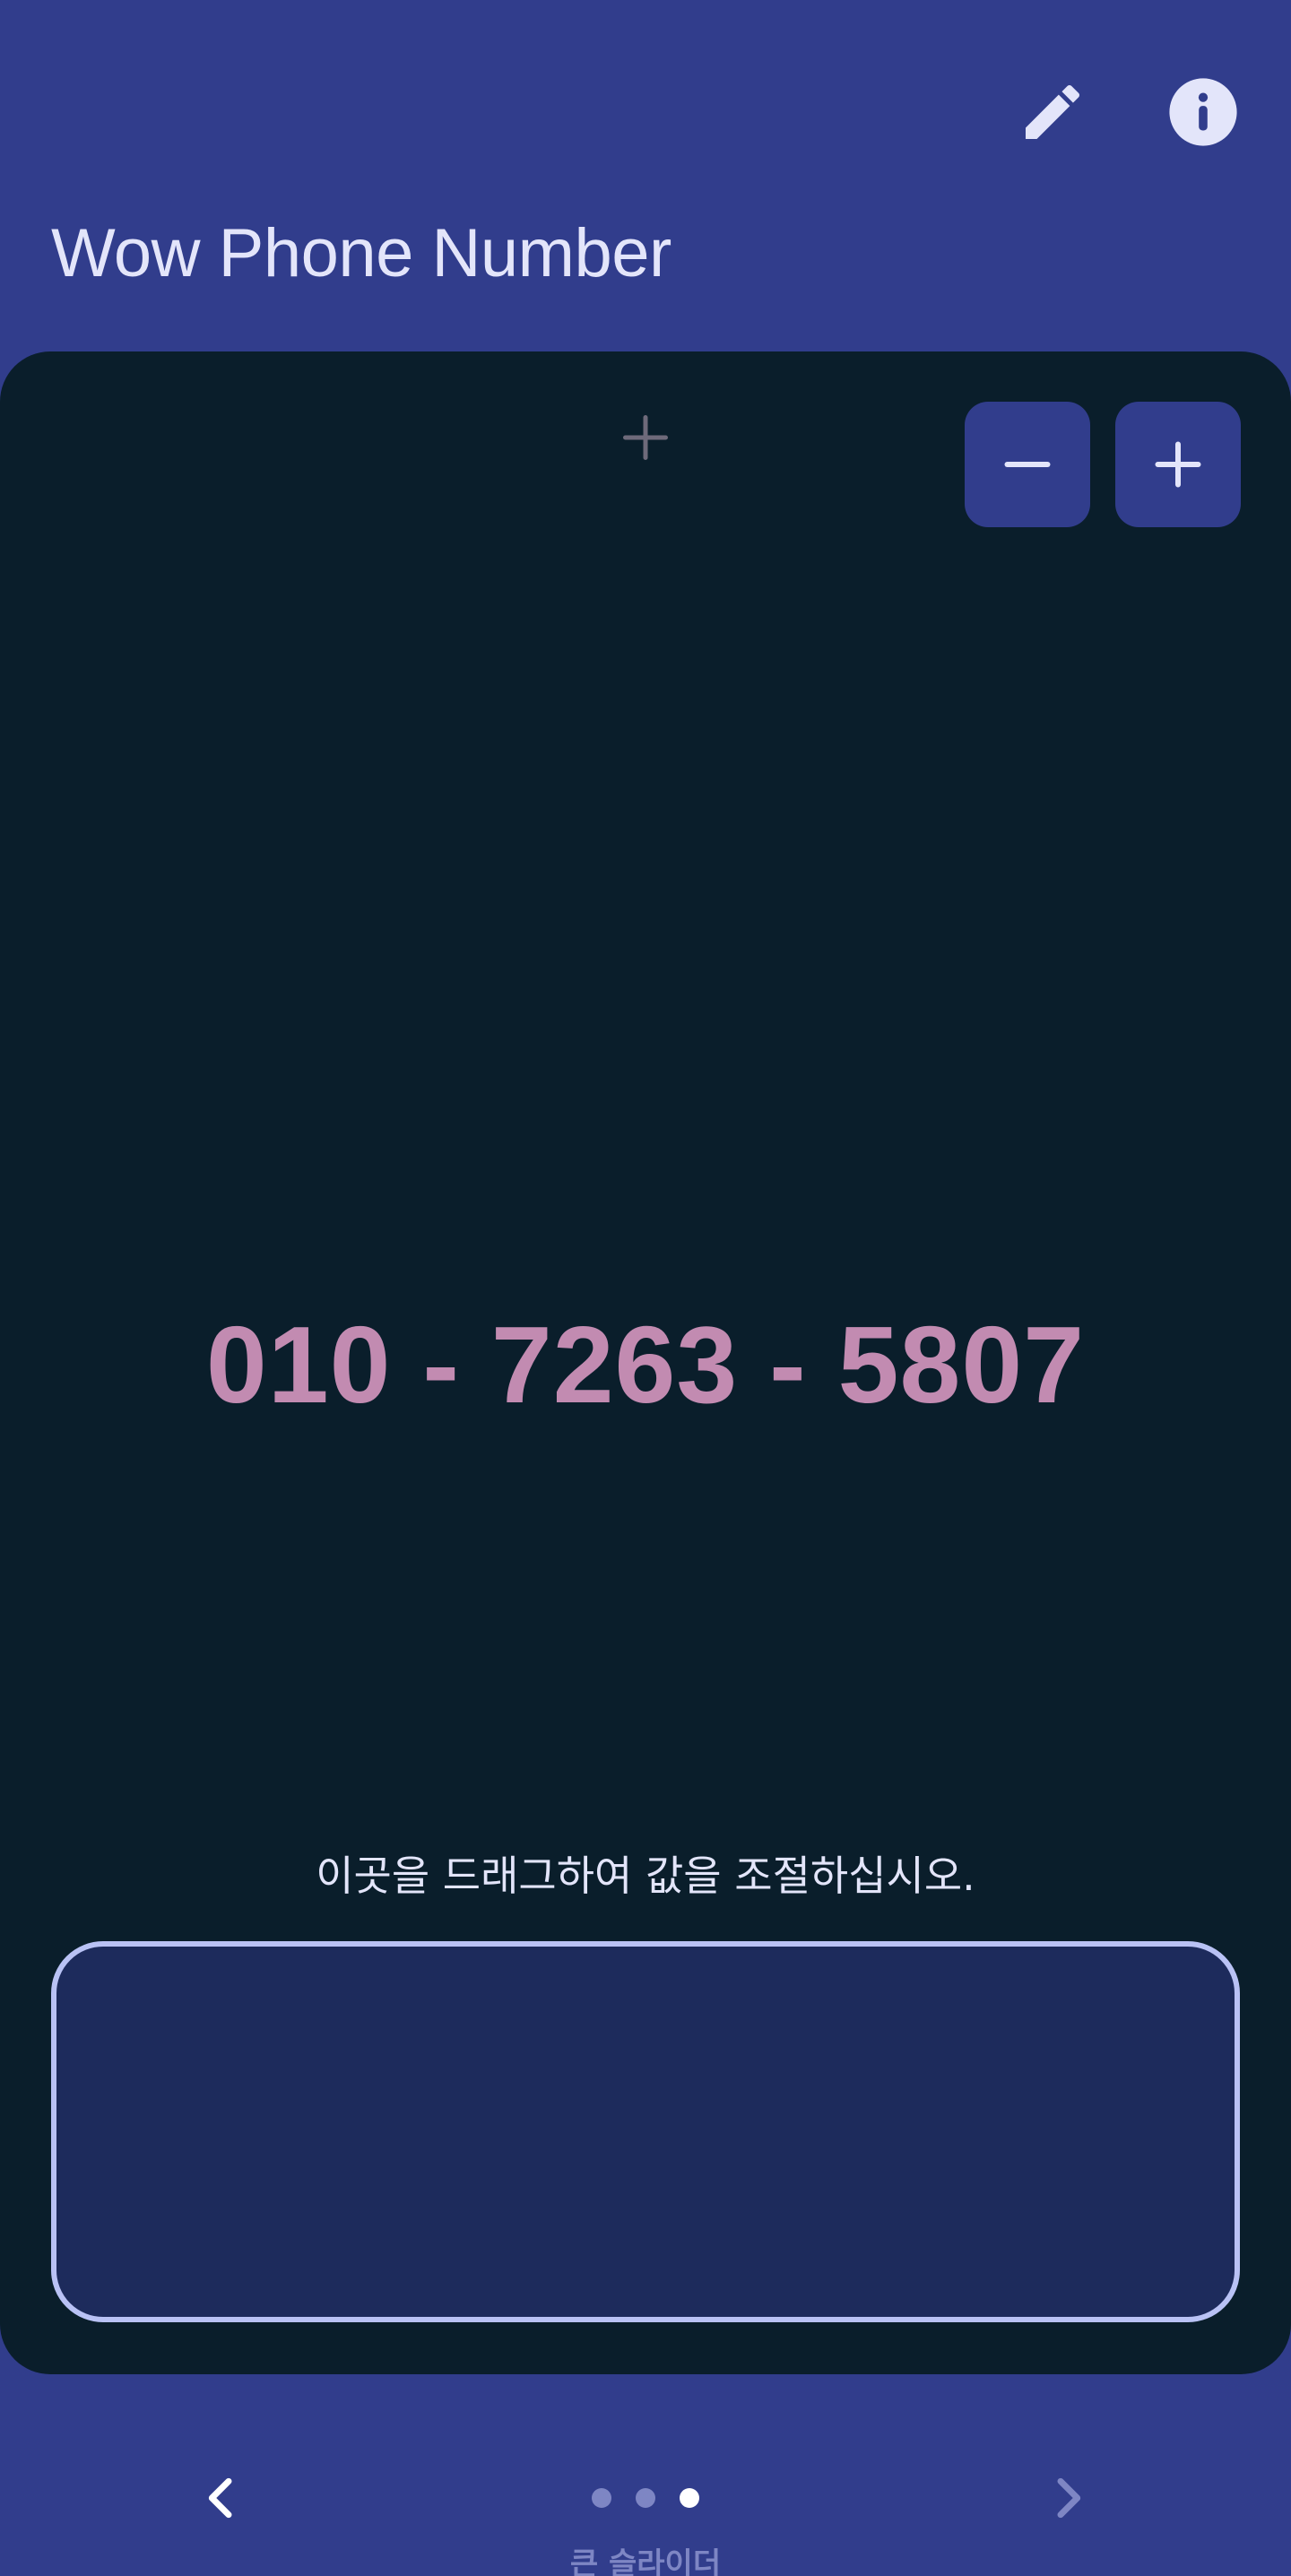 Image resolution: width=1291 pixels, height=2576 pixels. What do you see at coordinates (645, 2475) in the screenshot?
I see `bottom-navigation: 큰 슬라이더` at bounding box center [645, 2475].